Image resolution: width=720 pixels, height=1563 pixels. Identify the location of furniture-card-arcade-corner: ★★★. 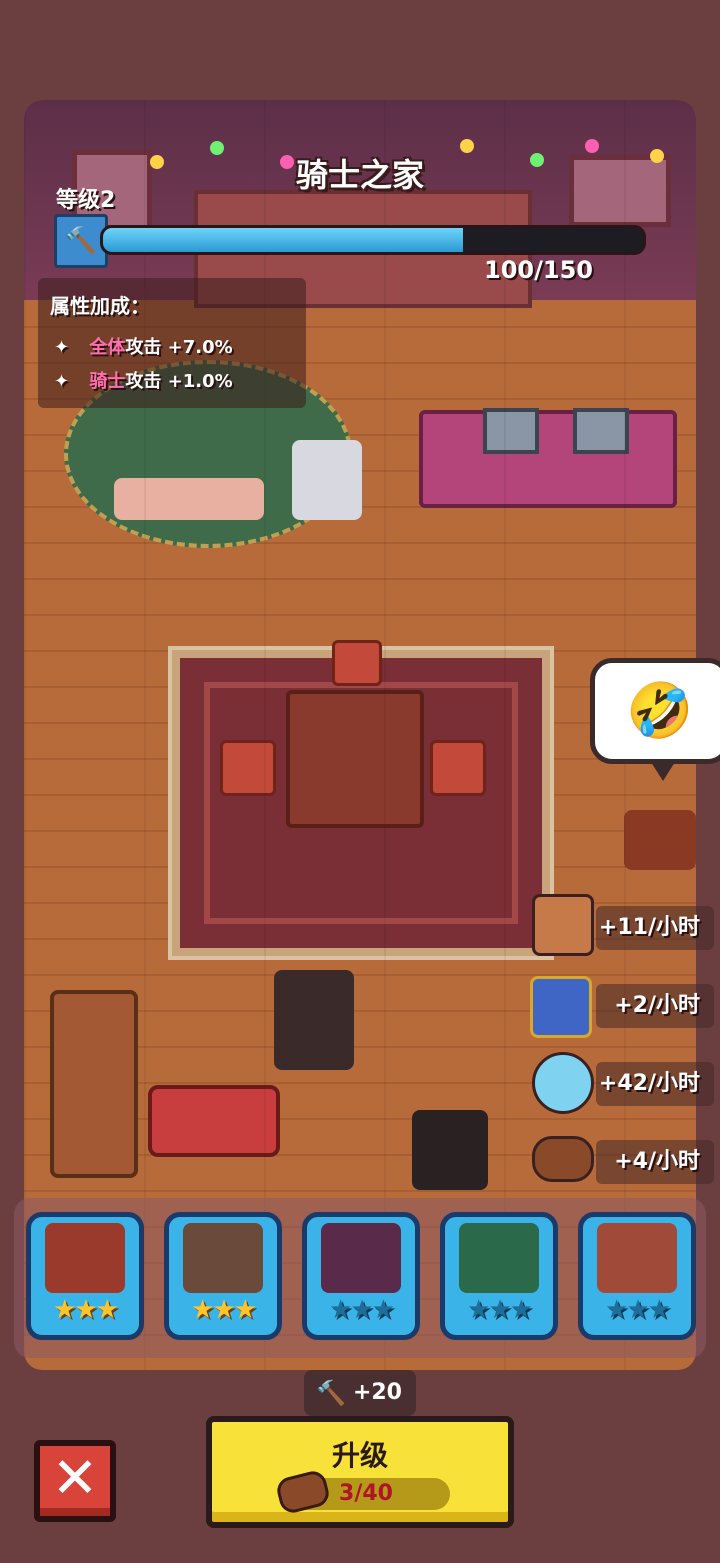
(361, 1276).